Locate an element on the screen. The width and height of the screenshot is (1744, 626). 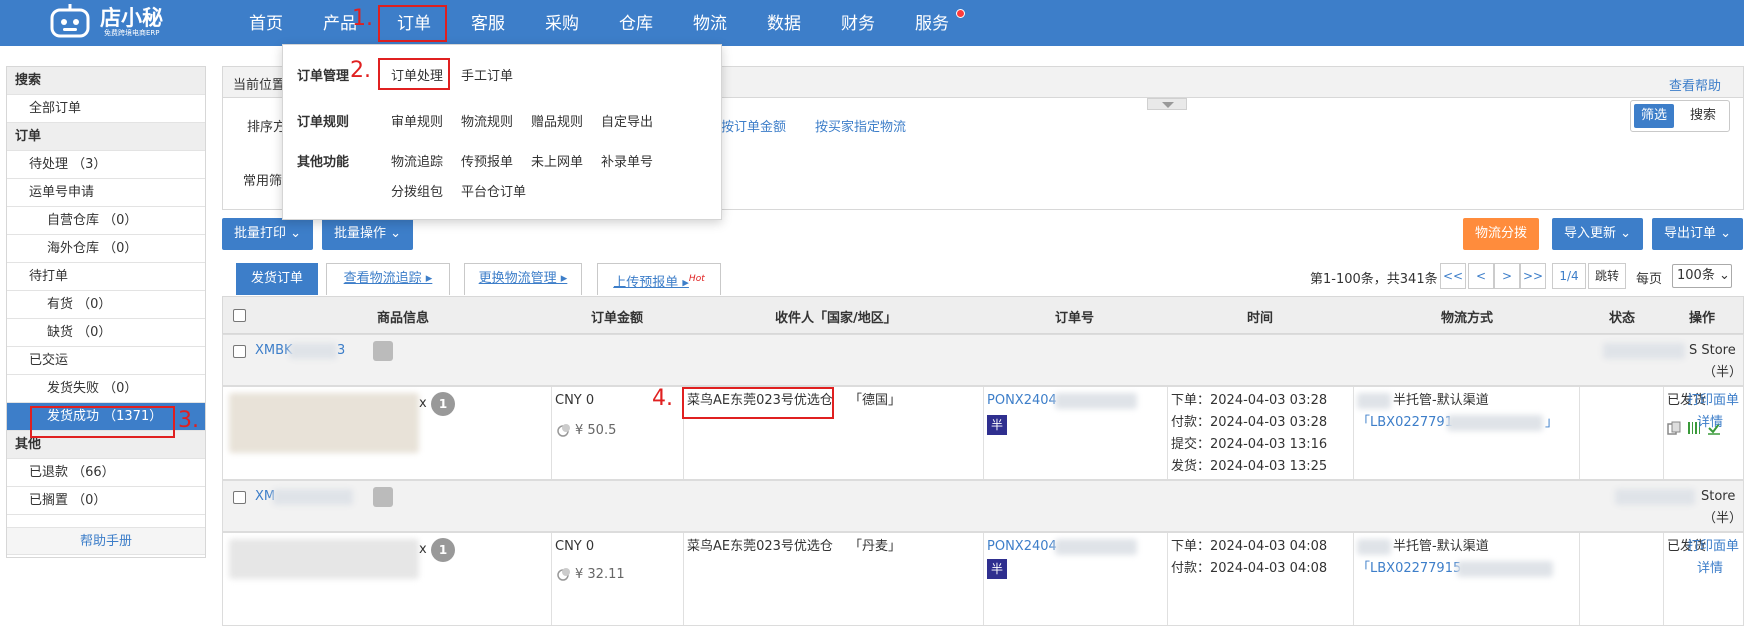
price: ¥ 32.11 is located at coordinates (600, 574).